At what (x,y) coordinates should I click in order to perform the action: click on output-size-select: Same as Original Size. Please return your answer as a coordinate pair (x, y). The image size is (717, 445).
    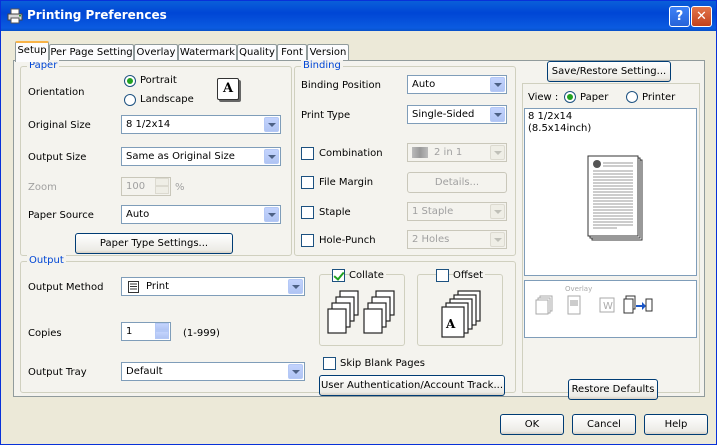
    Looking at the image, I should click on (201, 156).